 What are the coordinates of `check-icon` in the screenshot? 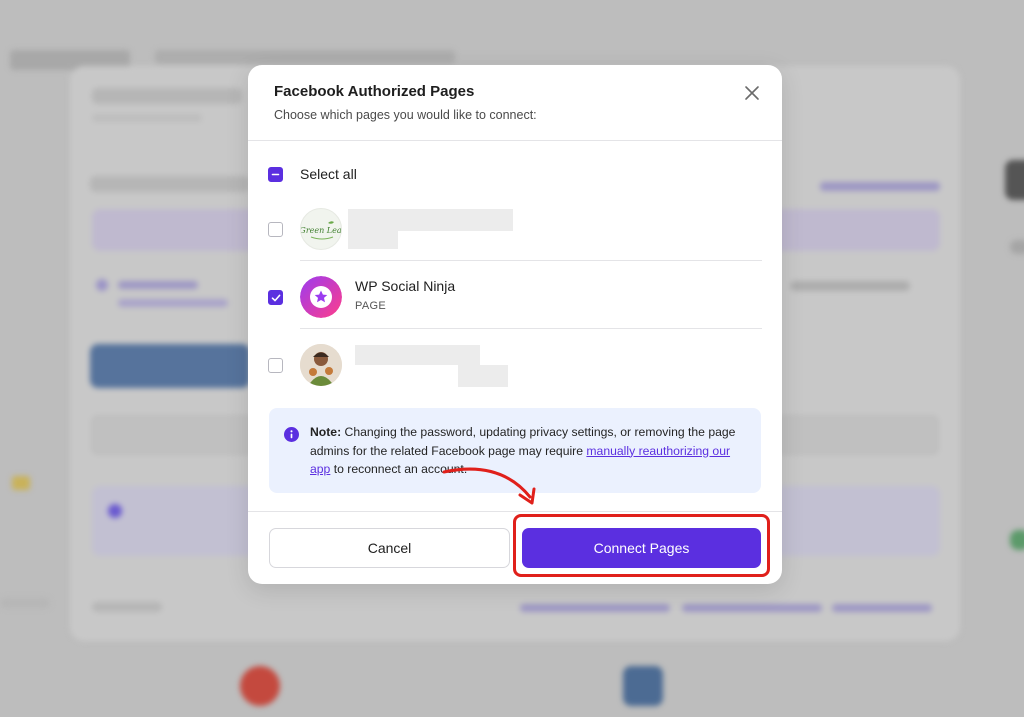 It's located at (275, 297).